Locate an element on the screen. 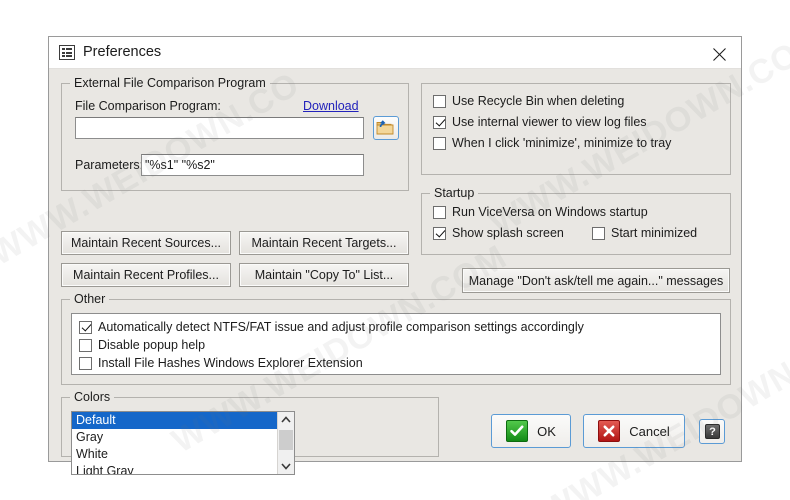 Image resolution: width=790 pixels, height=500 pixels. colors-group-legend: Colors is located at coordinates (92, 397).